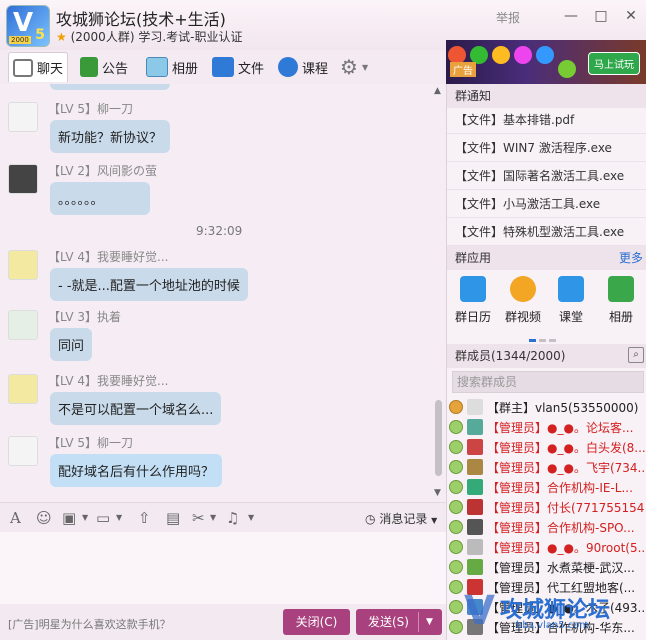 This screenshot has height=640, width=646. I want to click on calendar-icon, so click(473, 289).